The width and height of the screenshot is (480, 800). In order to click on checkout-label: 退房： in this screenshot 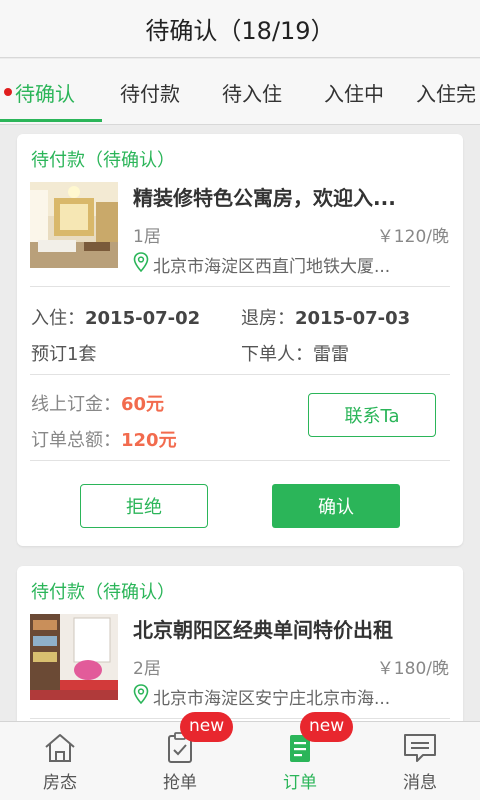, I will do `click(268, 318)`.